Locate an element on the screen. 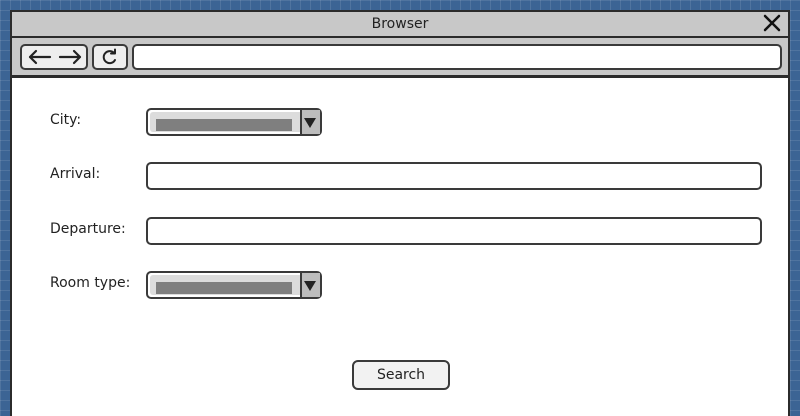 The width and height of the screenshot is (800, 416). departure-label: Departure: is located at coordinates (88, 229).